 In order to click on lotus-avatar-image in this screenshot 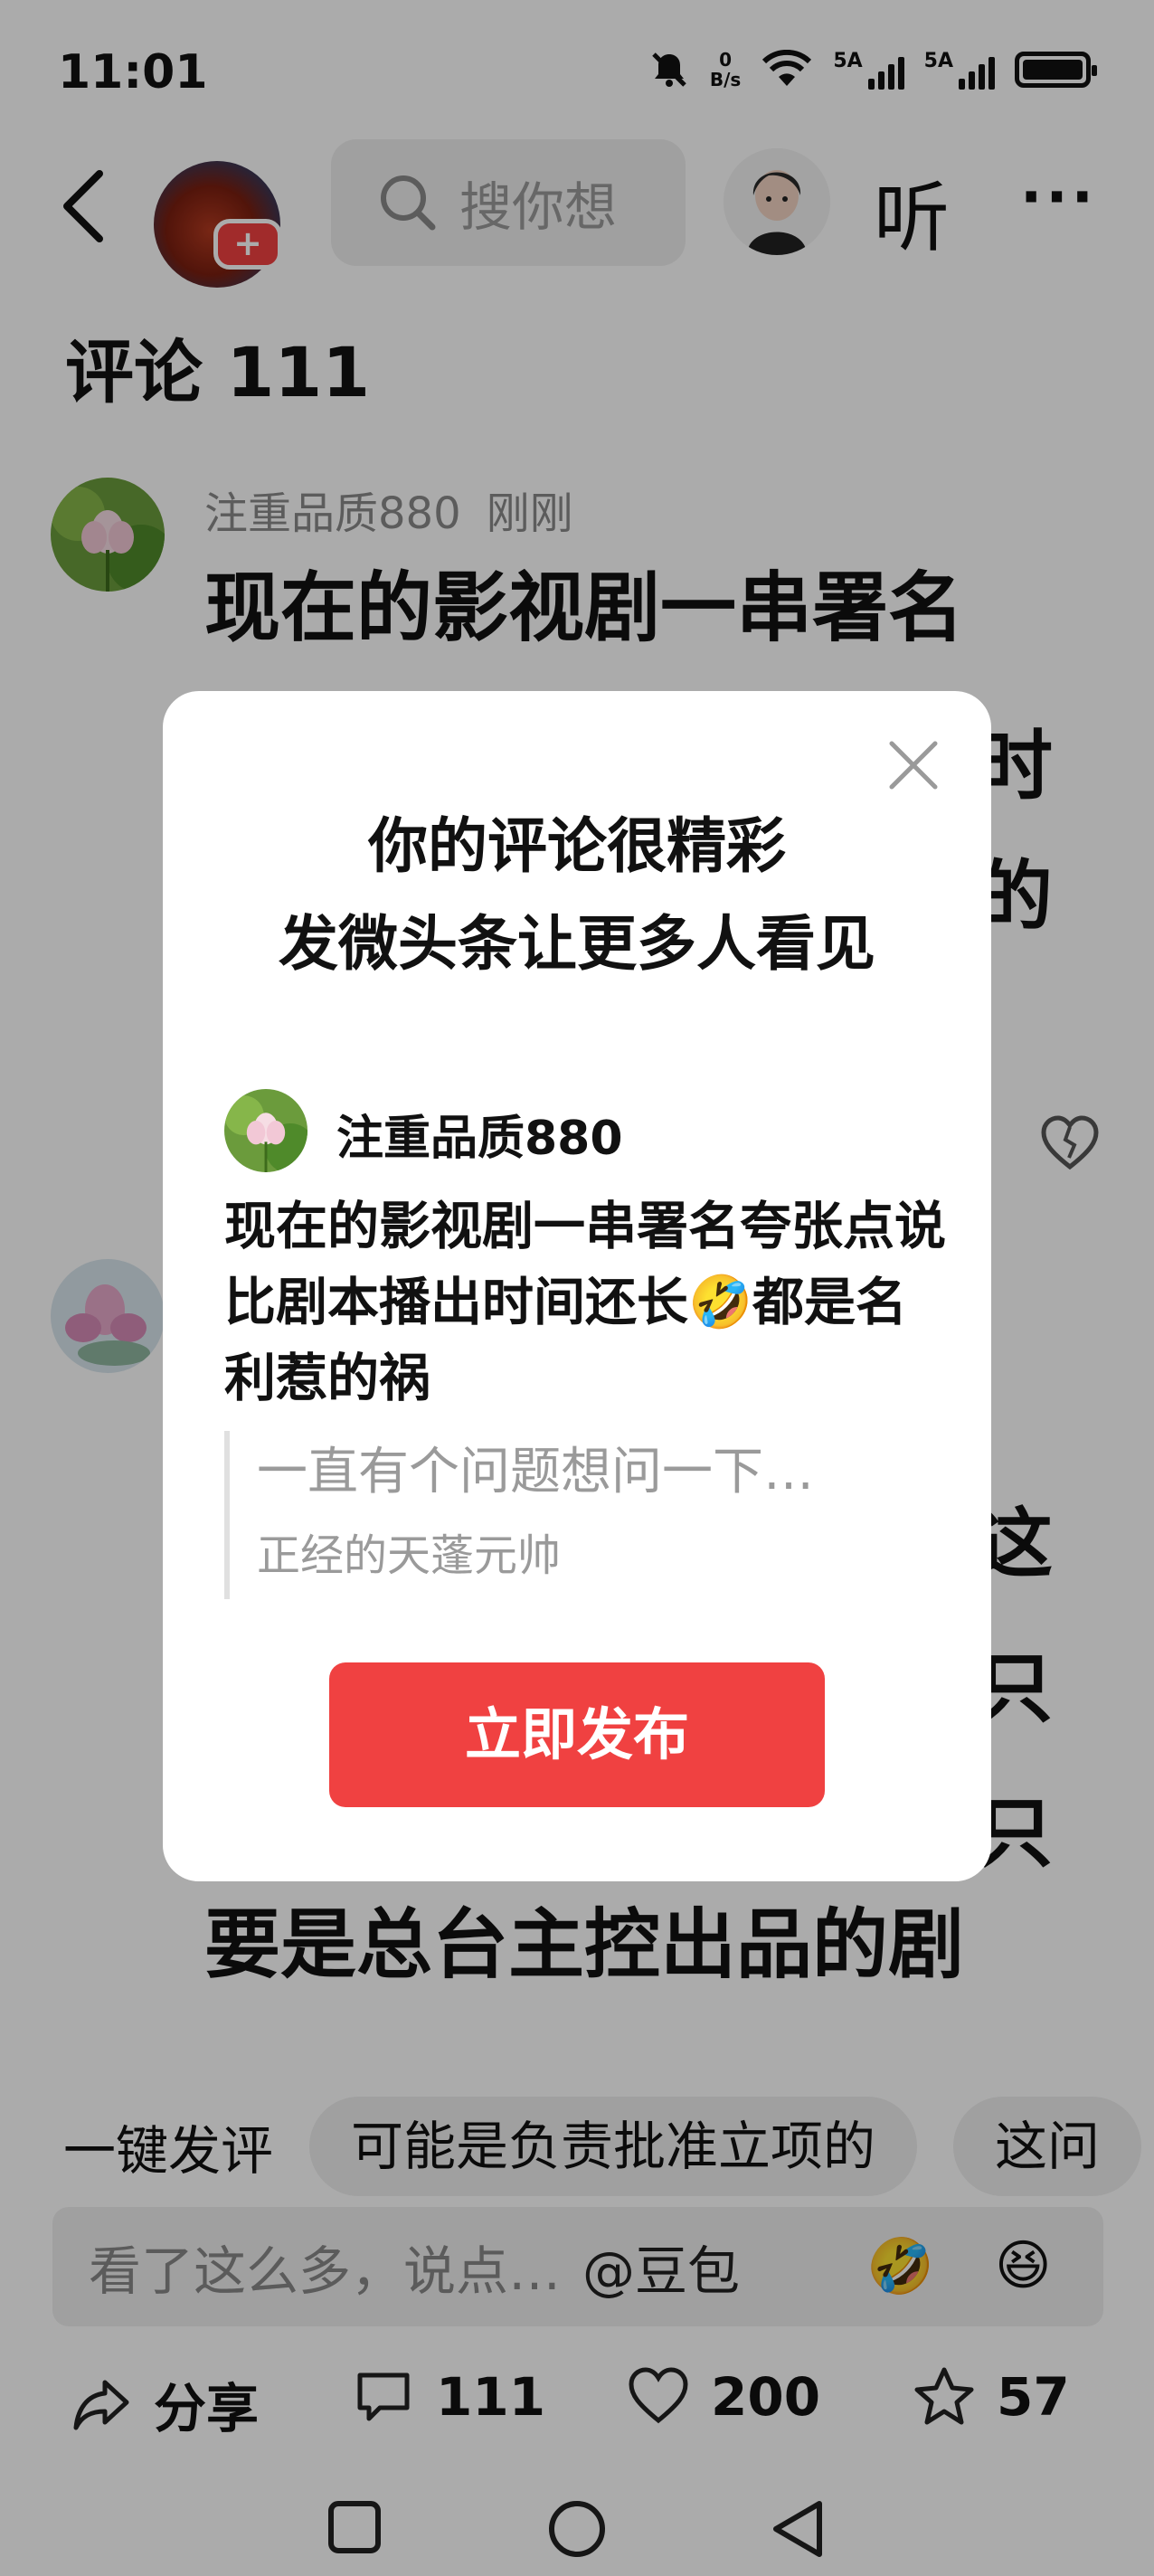, I will do `click(265, 1131)`.